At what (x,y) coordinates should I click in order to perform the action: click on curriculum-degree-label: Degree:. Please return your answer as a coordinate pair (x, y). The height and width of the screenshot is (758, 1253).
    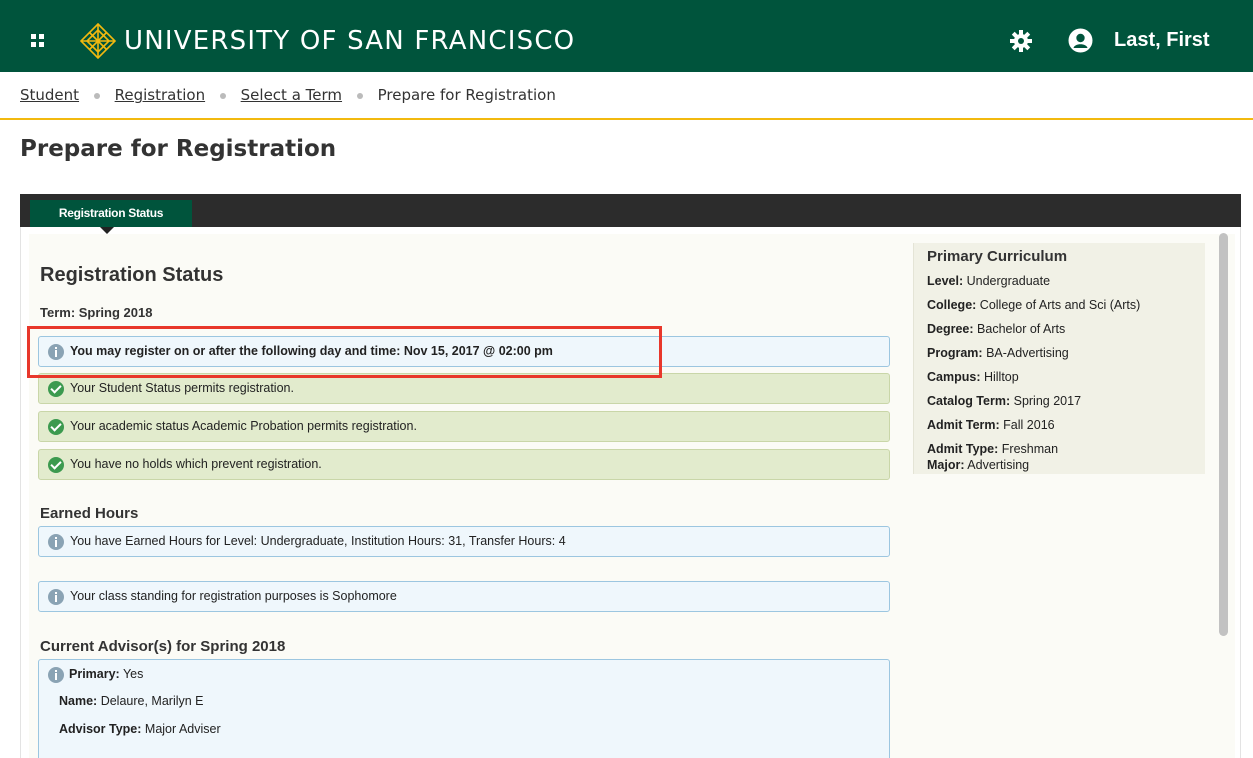
    Looking at the image, I should click on (950, 329).